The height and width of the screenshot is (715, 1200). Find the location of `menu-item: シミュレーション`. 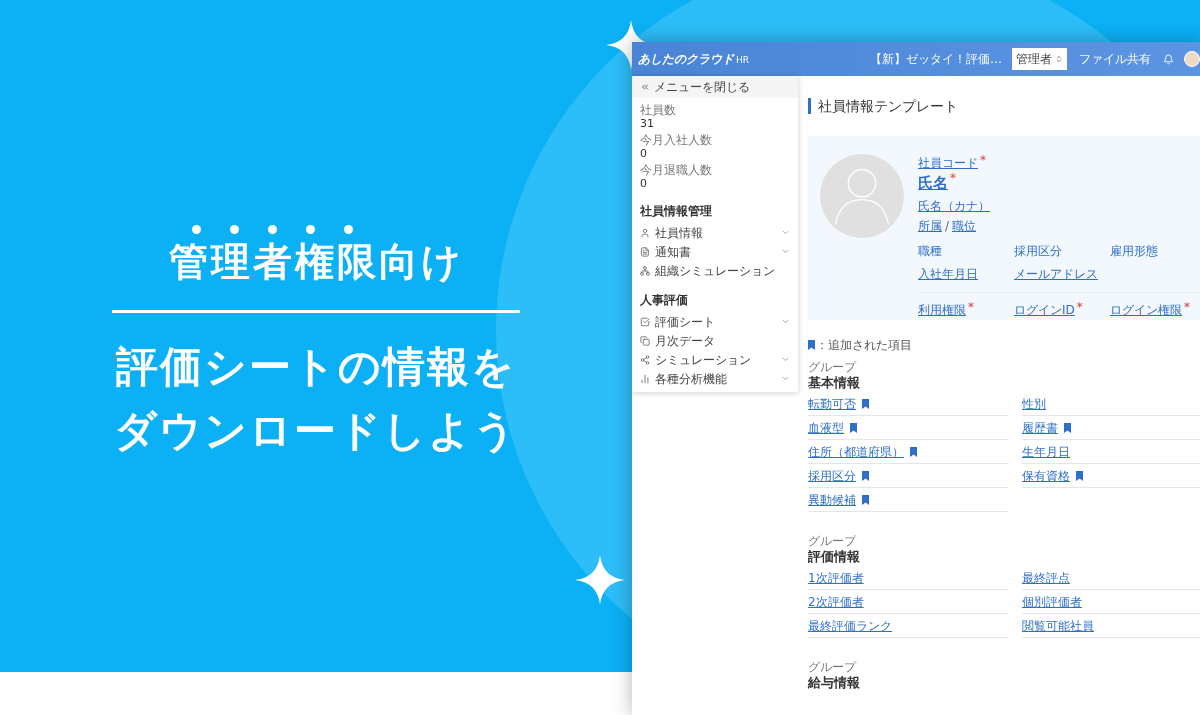

menu-item: シミュレーション is located at coordinates (715, 359).